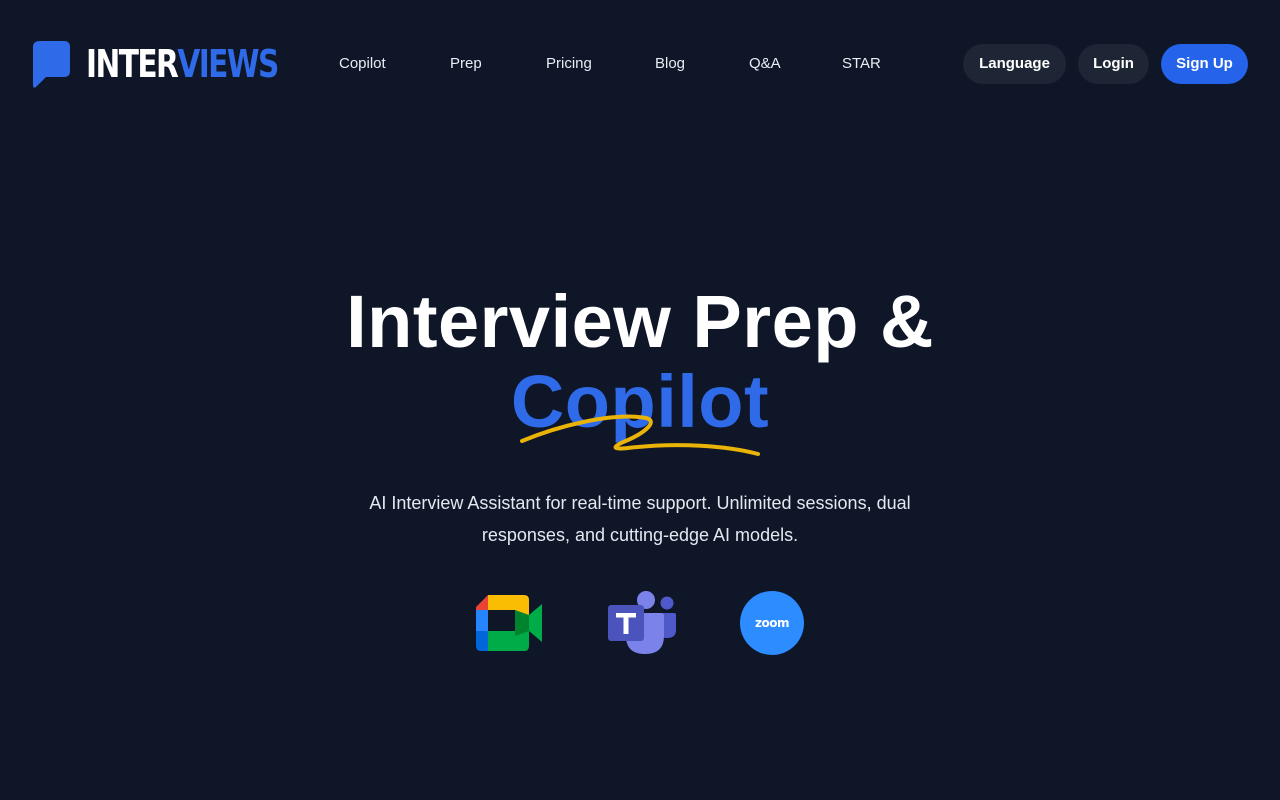  What do you see at coordinates (861, 64) in the screenshot?
I see `nav-item-star: STAR` at bounding box center [861, 64].